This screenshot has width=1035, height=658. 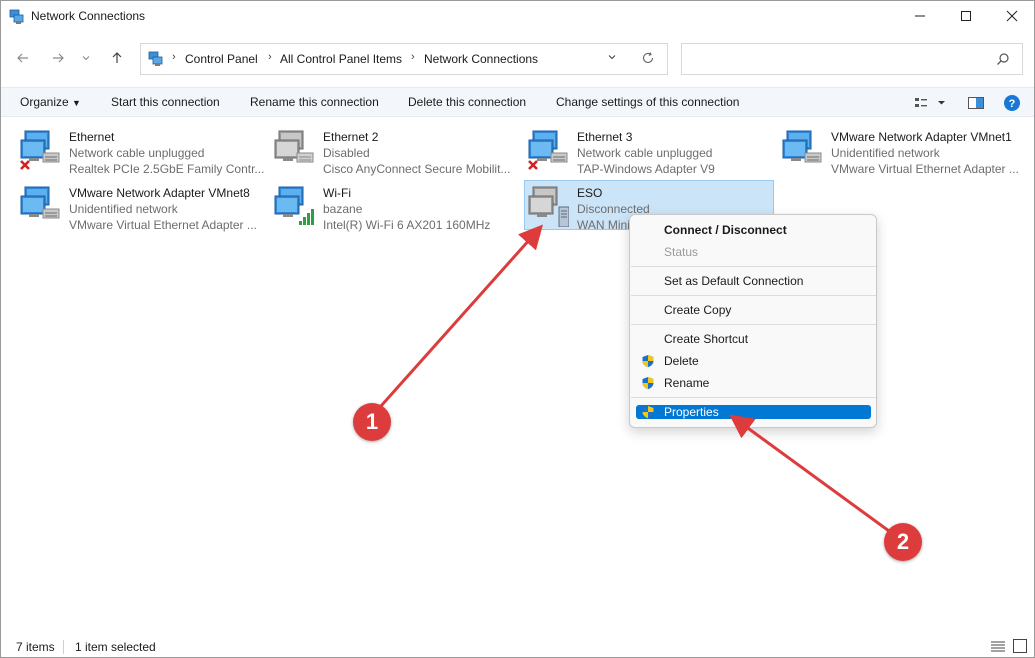 I want to click on connection-status: Disabled, so click(x=346, y=153).